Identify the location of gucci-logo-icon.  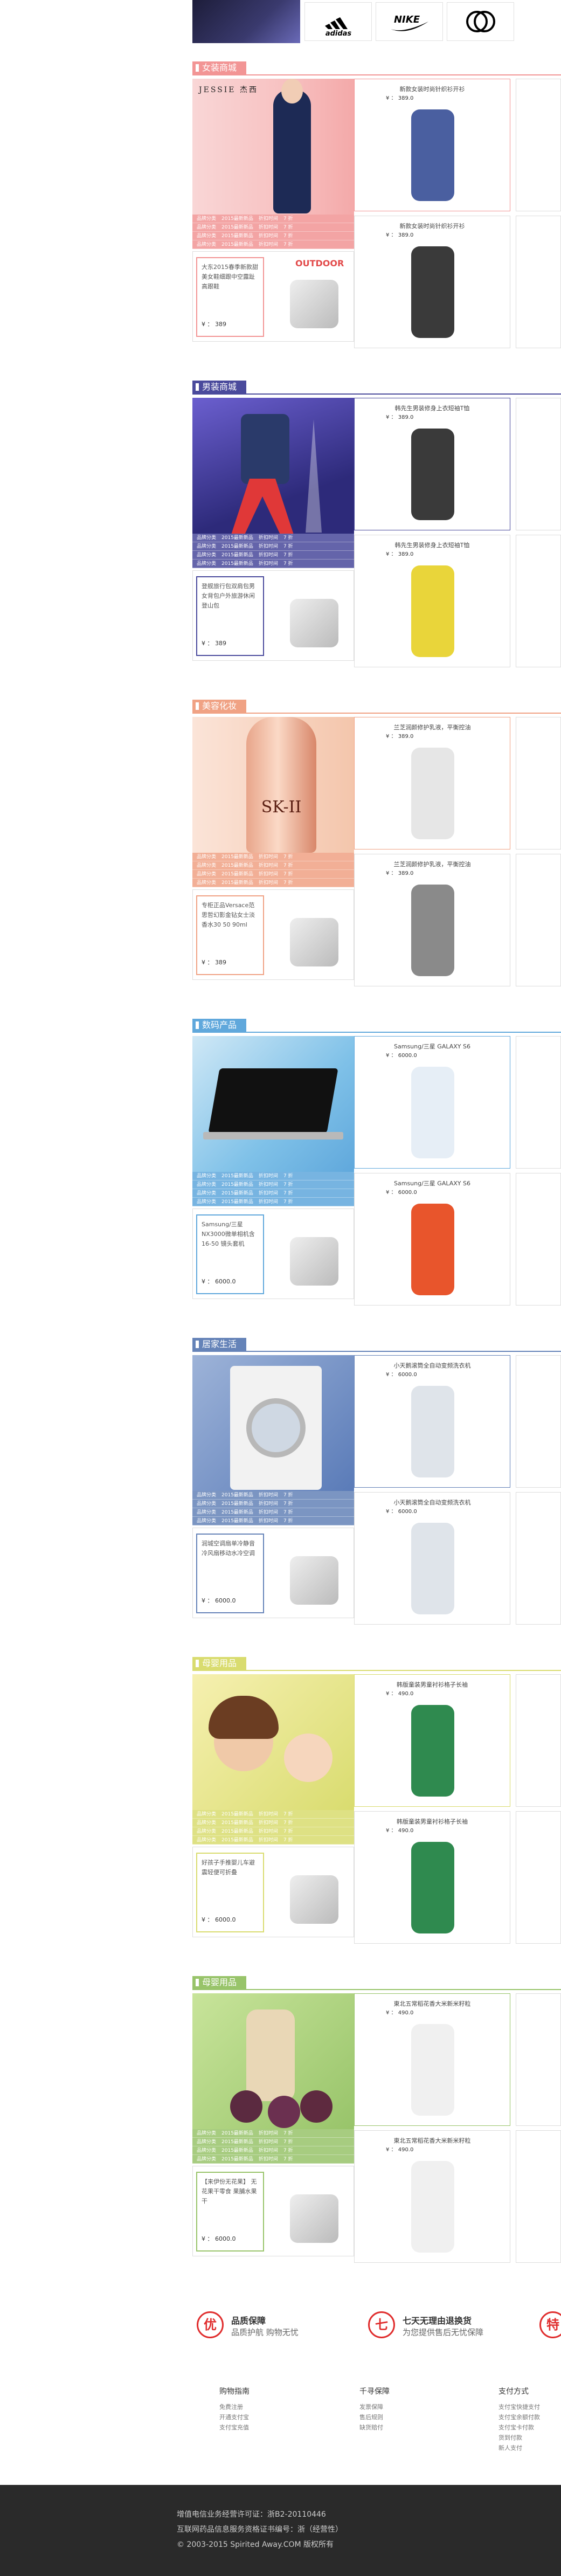
(480, 21).